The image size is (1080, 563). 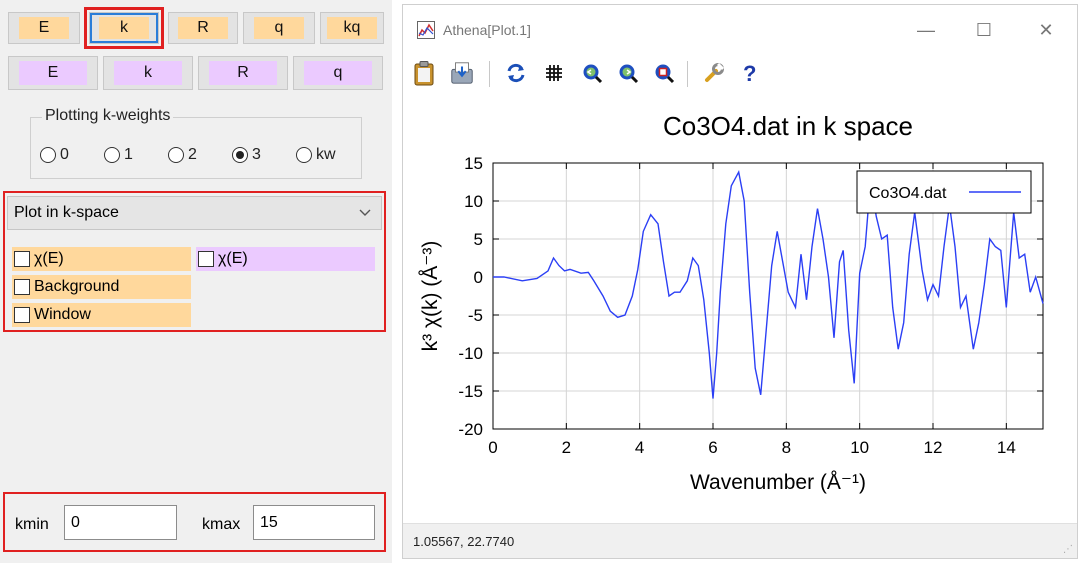 I want to click on y-tick-label: -20, so click(x=470, y=429).